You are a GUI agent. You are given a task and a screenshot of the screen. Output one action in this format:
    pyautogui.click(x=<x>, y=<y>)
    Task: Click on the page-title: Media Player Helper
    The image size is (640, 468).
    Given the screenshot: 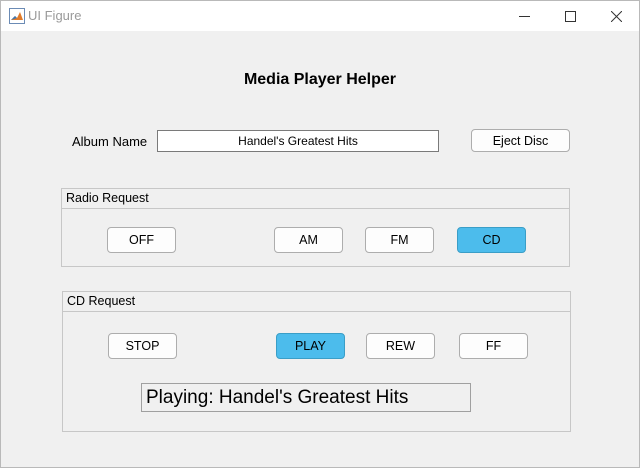 What is the action you would take?
    pyautogui.click(x=320, y=79)
    